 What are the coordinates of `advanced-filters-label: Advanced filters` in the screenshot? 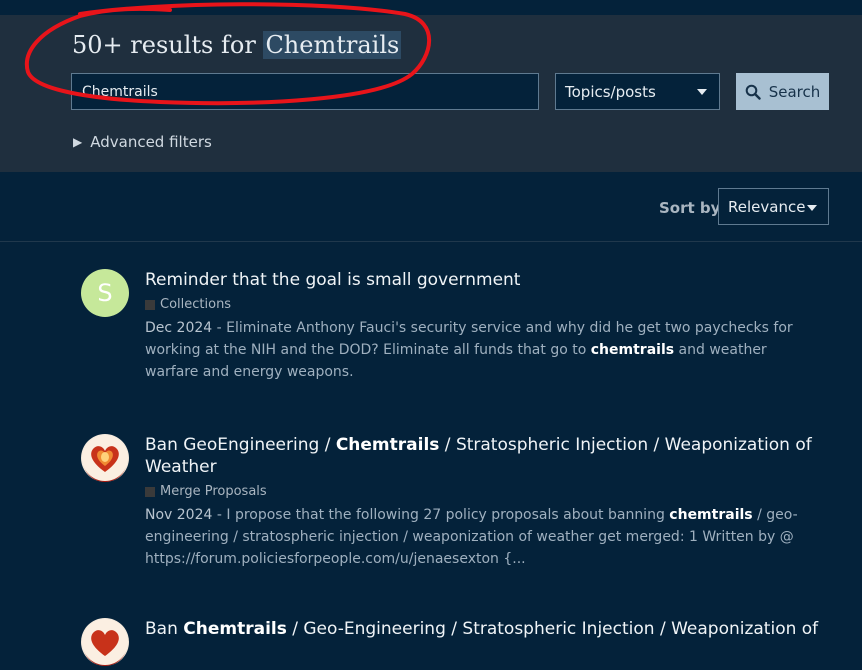 It's located at (151, 142).